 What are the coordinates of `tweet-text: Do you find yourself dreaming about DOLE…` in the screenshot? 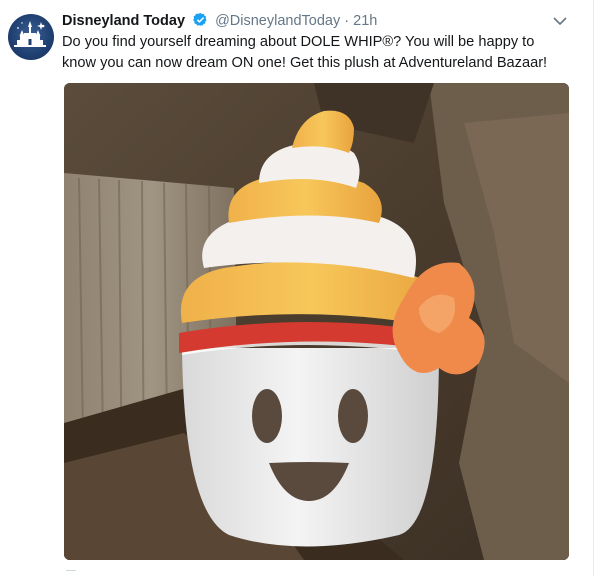 It's located at (305, 52).